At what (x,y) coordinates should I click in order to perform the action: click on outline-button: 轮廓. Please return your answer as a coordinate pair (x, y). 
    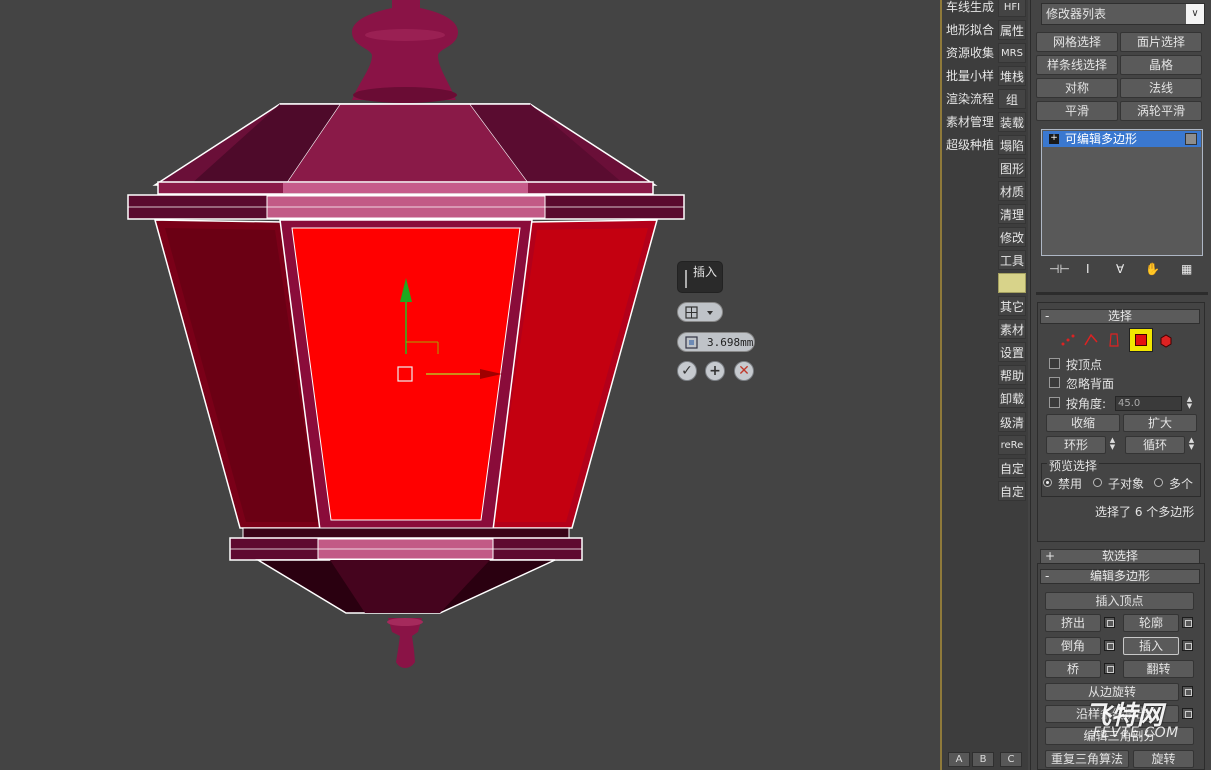
    Looking at the image, I should click on (1151, 623).